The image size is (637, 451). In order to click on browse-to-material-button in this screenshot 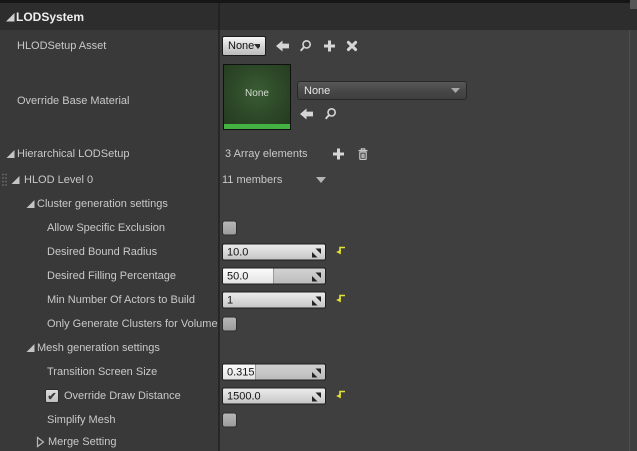, I will do `click(331, 114)`.